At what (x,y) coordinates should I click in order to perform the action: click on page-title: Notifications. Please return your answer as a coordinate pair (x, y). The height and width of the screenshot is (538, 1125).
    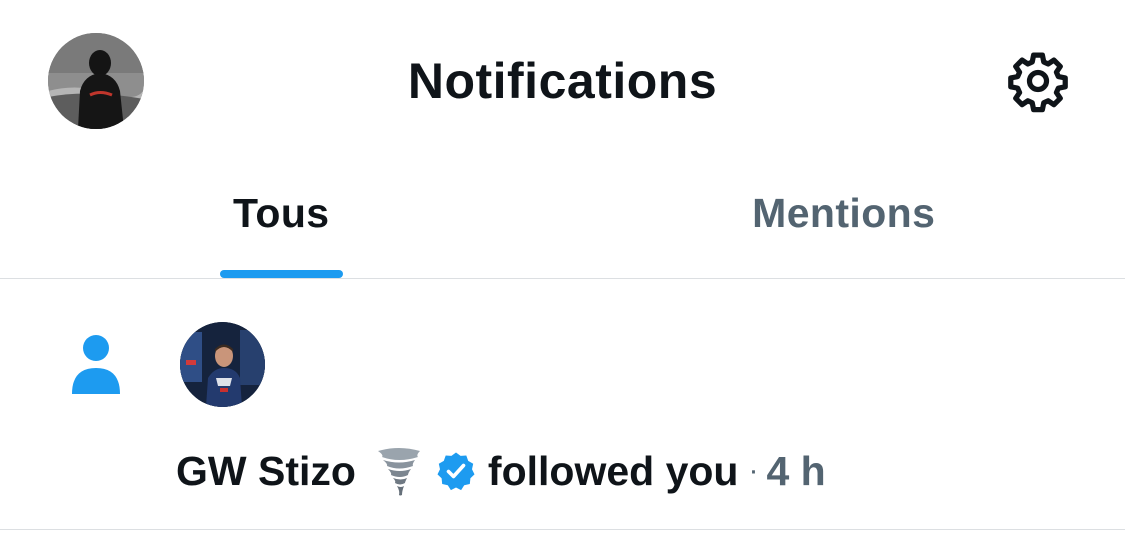
    Looking at the image, I should click on (562, 81).